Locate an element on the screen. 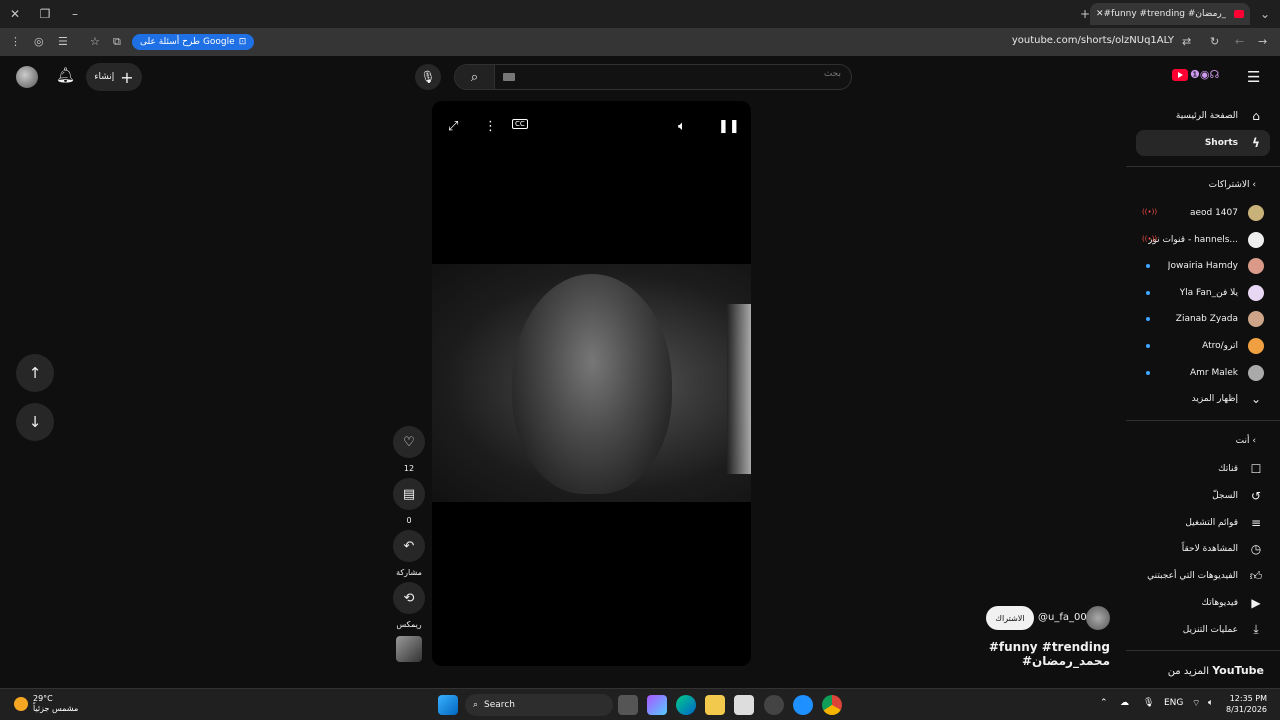  remix-action: ⟲ ريمكس is located at coordinates (409, 605).